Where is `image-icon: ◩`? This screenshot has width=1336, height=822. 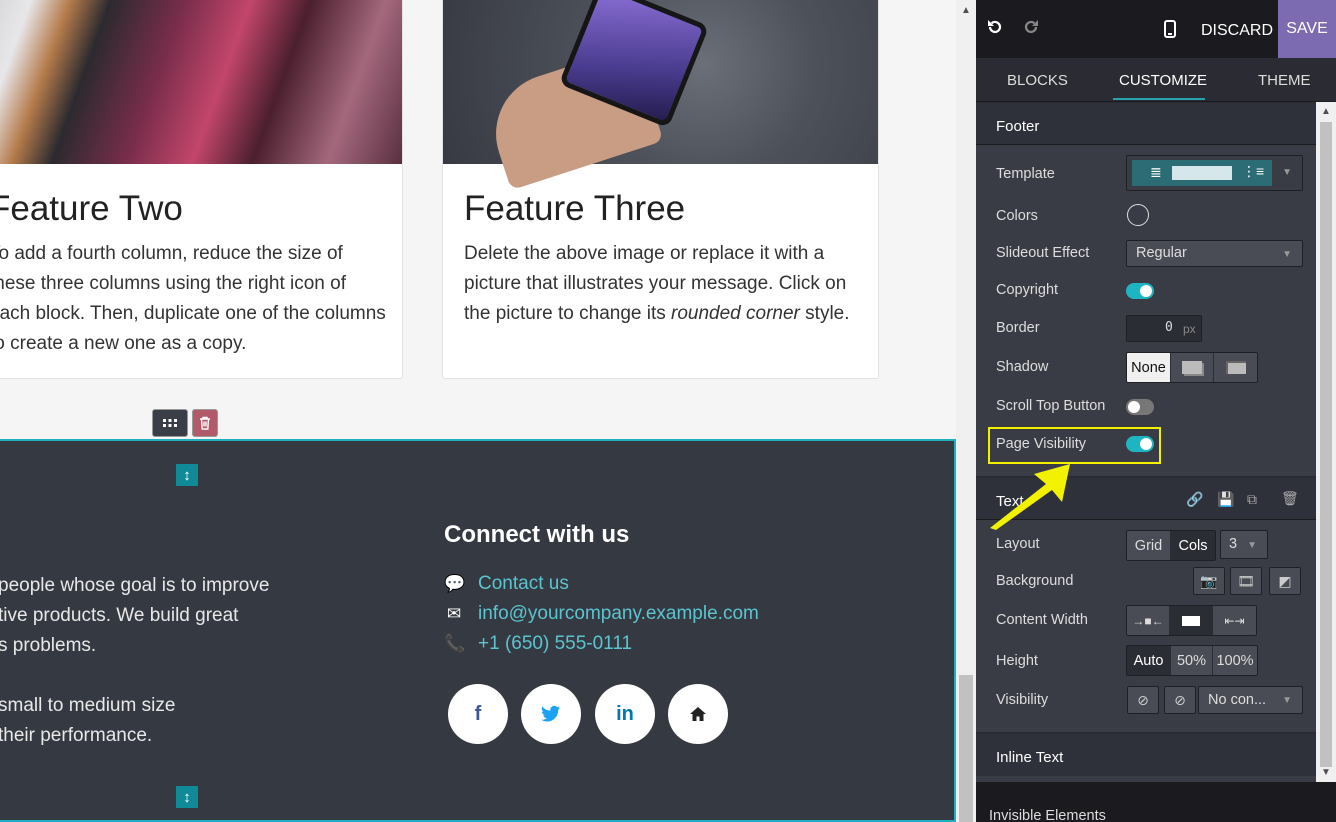 image-icon: ◩ is located at coordinates (1285, 581).